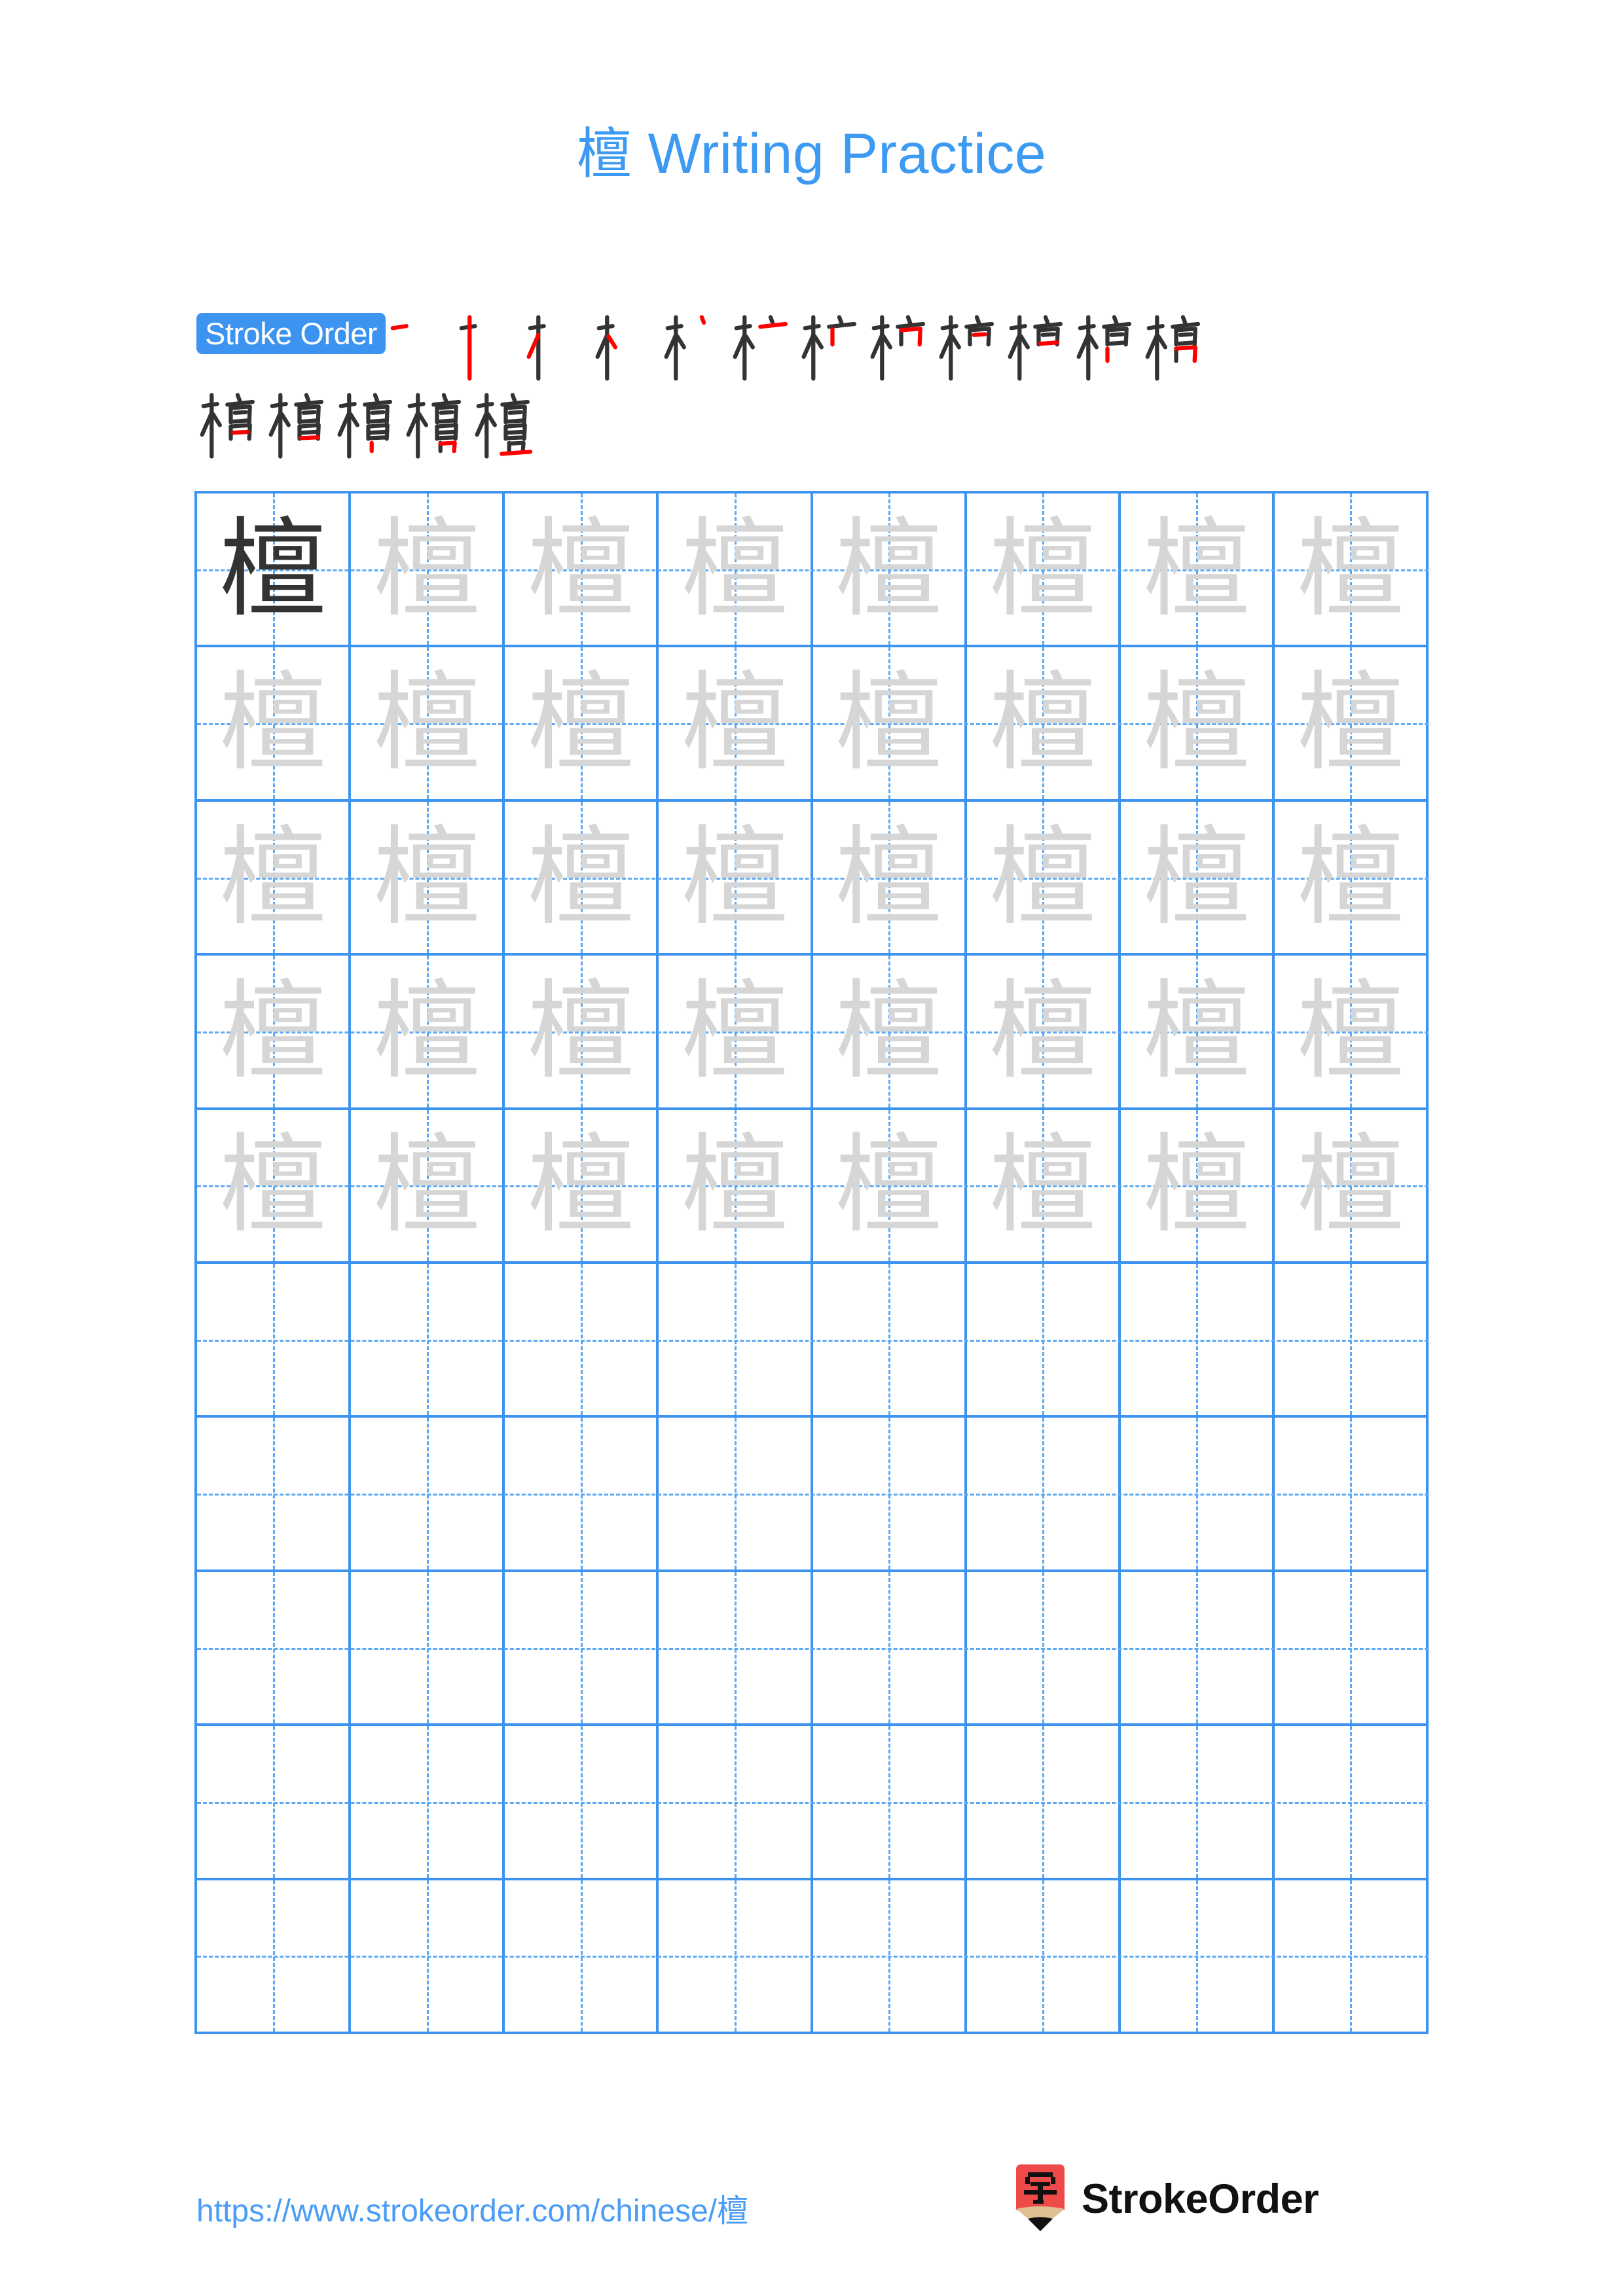  What do you see at coordinates (291, 333) in the screenshot?
I see `stroke-order-badge: Stroke Order` at bounding box center [291, 333].